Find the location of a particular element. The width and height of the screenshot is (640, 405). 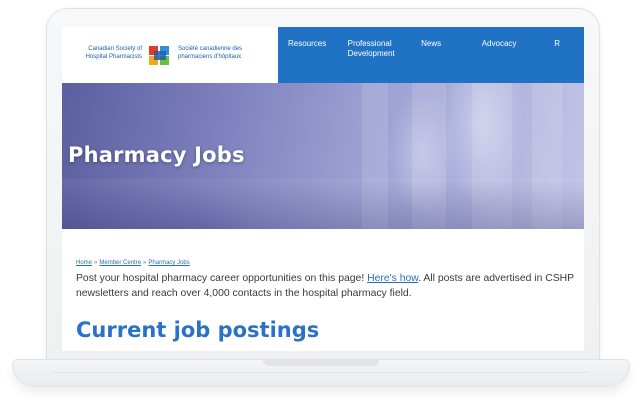

nav-label: Resources is located at coordinates (307, 43).